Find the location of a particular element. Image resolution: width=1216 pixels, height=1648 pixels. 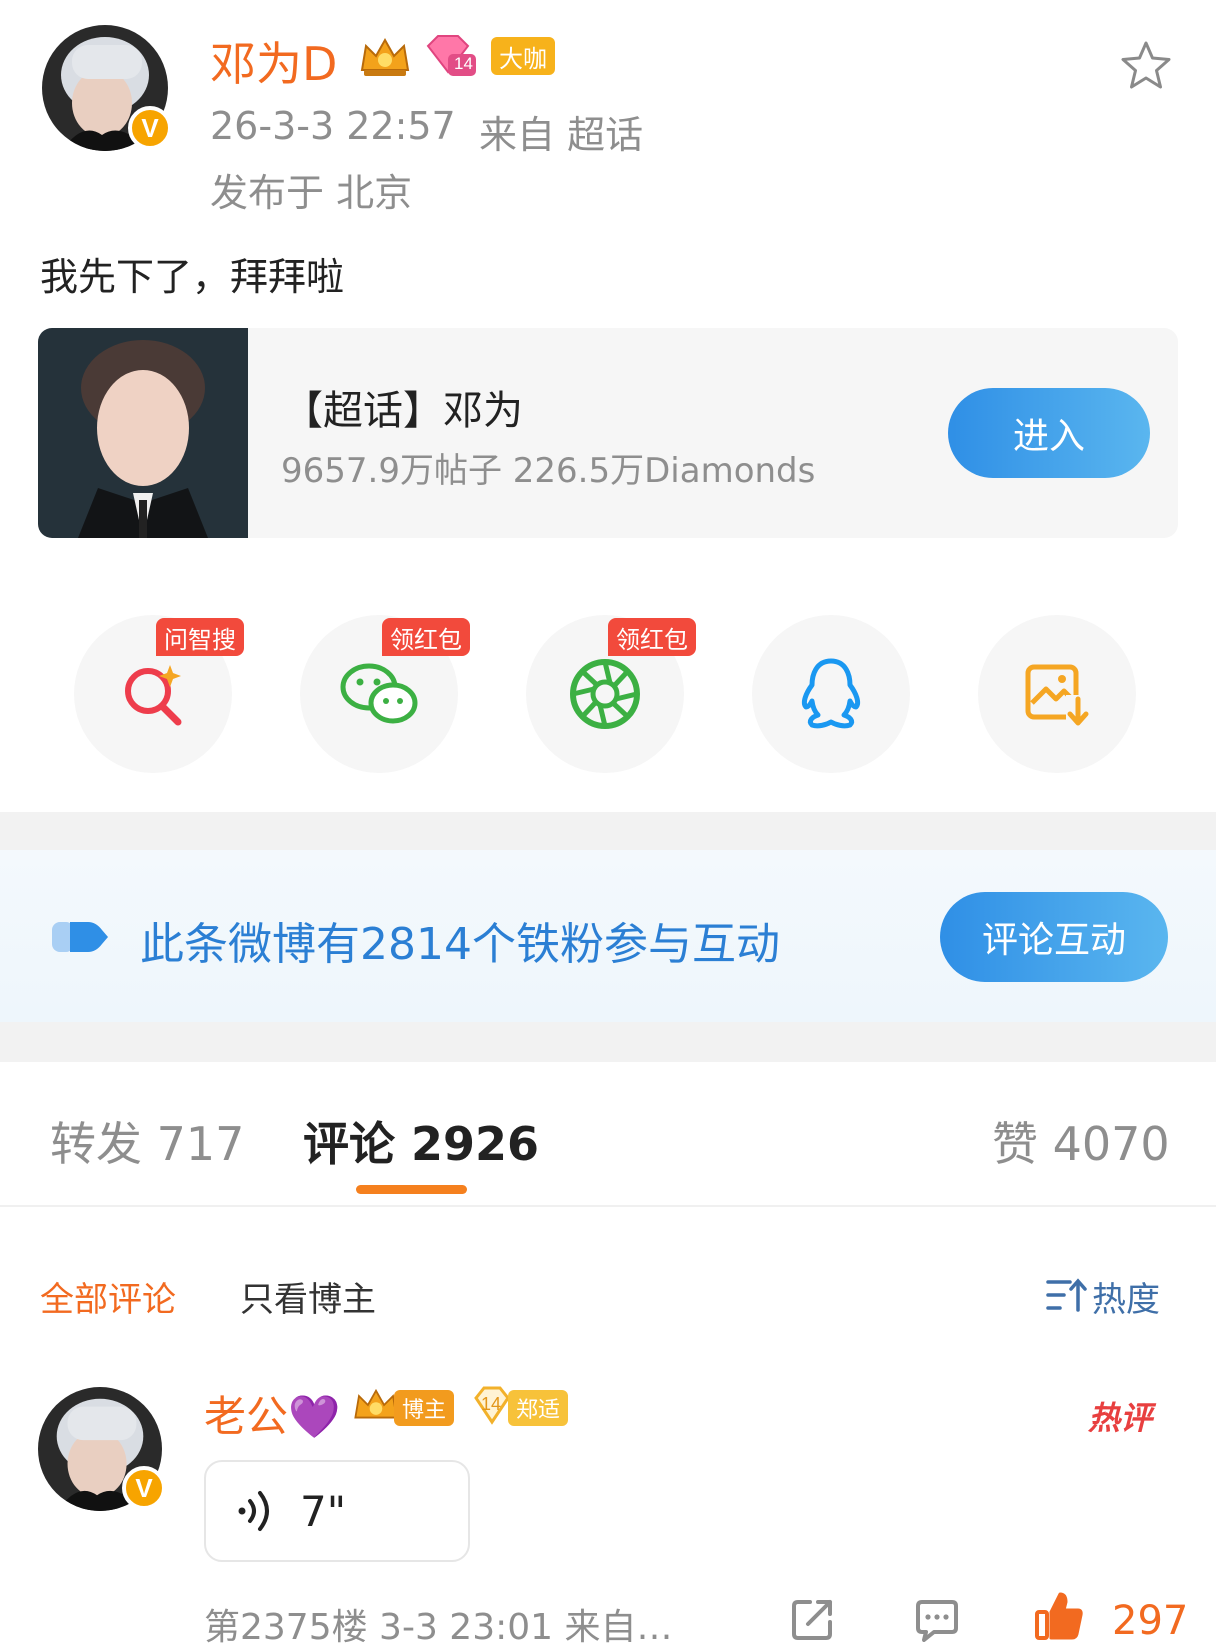

qq-icon is located at coordinates (831, 693).